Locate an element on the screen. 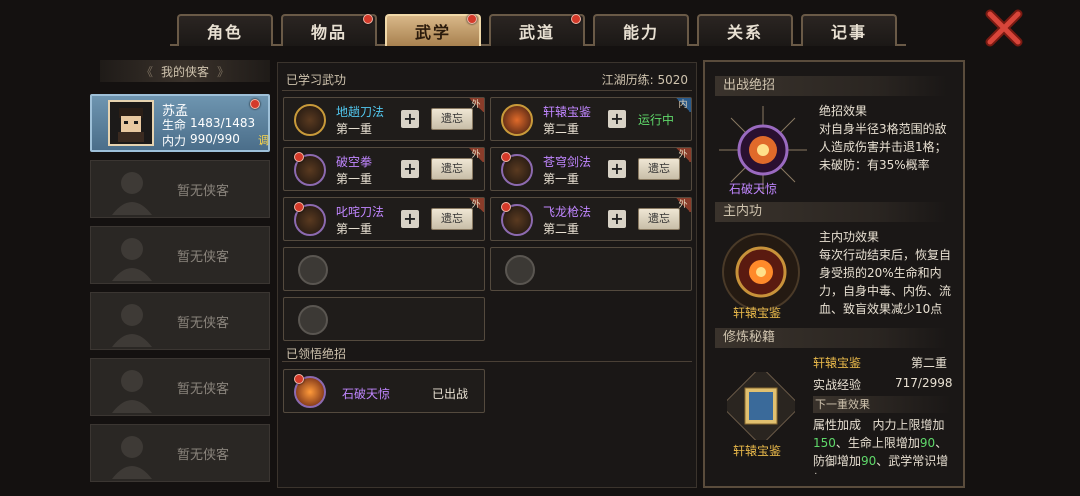 The height and width of the screenshot is (496, 1080). skill-name: 苍穹剑法 is located at coordinates (567, 162).